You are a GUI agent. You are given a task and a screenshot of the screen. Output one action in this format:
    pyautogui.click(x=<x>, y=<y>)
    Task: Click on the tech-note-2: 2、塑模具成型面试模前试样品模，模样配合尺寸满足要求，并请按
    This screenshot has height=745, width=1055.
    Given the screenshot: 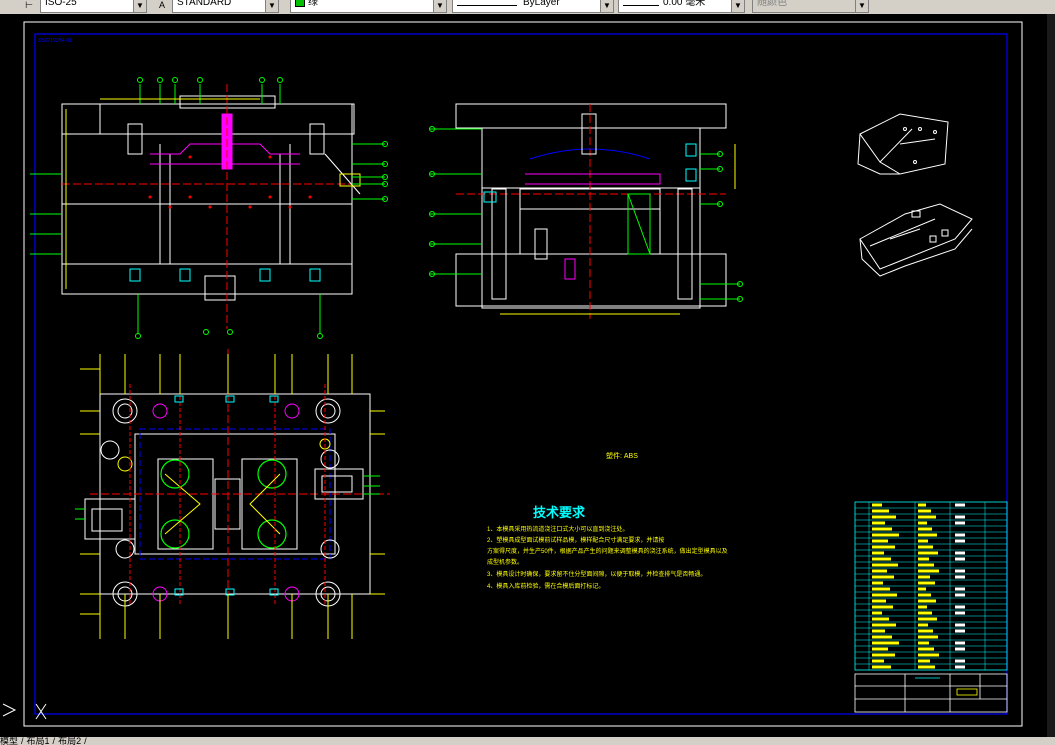 What is the action you would take?
    pyautogui.click(x=575, y=540)
    